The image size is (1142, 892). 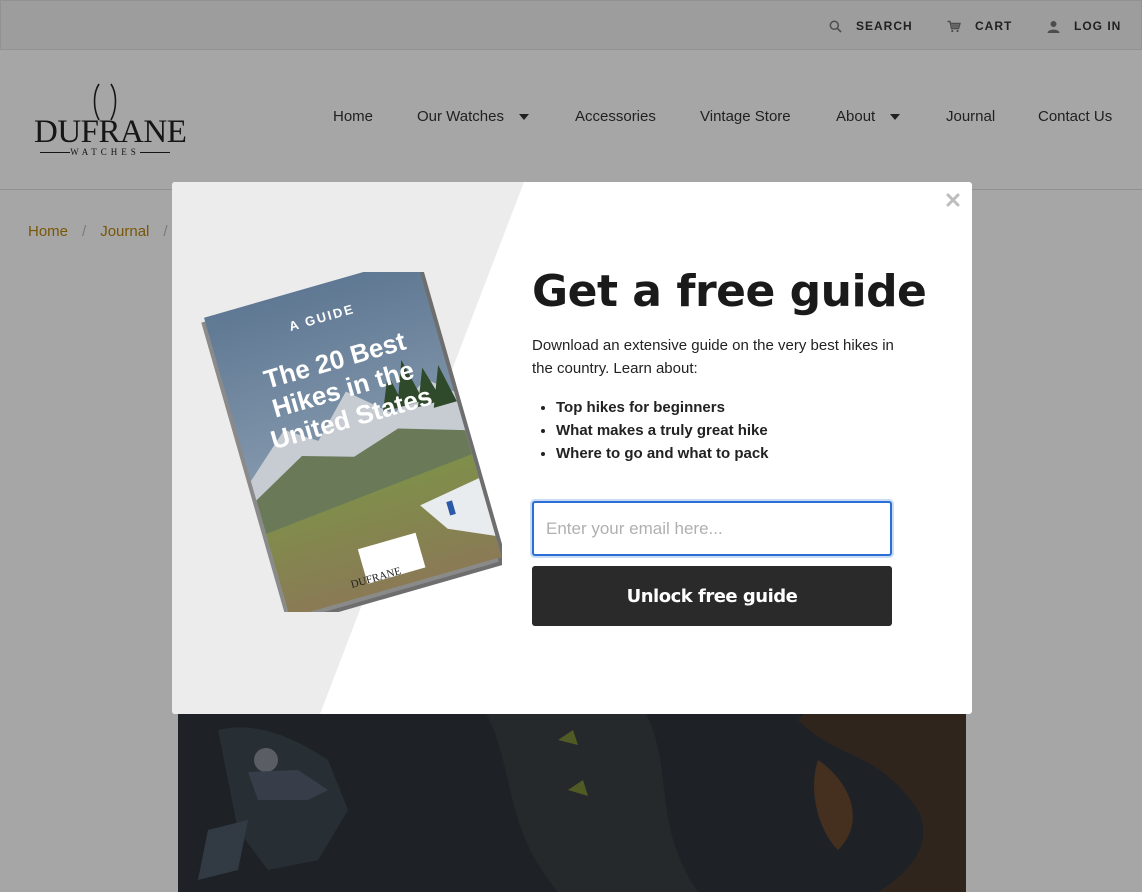 I want to click on email-field, so click(x=712, y=528).